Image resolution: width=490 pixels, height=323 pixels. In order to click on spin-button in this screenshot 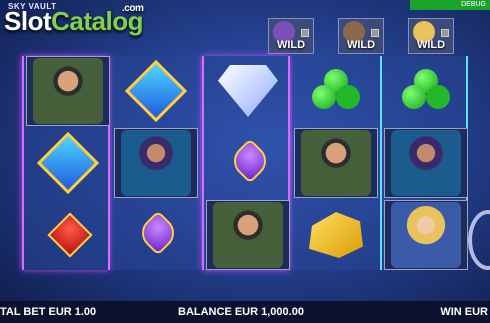, I will do `click(479, 240)`.